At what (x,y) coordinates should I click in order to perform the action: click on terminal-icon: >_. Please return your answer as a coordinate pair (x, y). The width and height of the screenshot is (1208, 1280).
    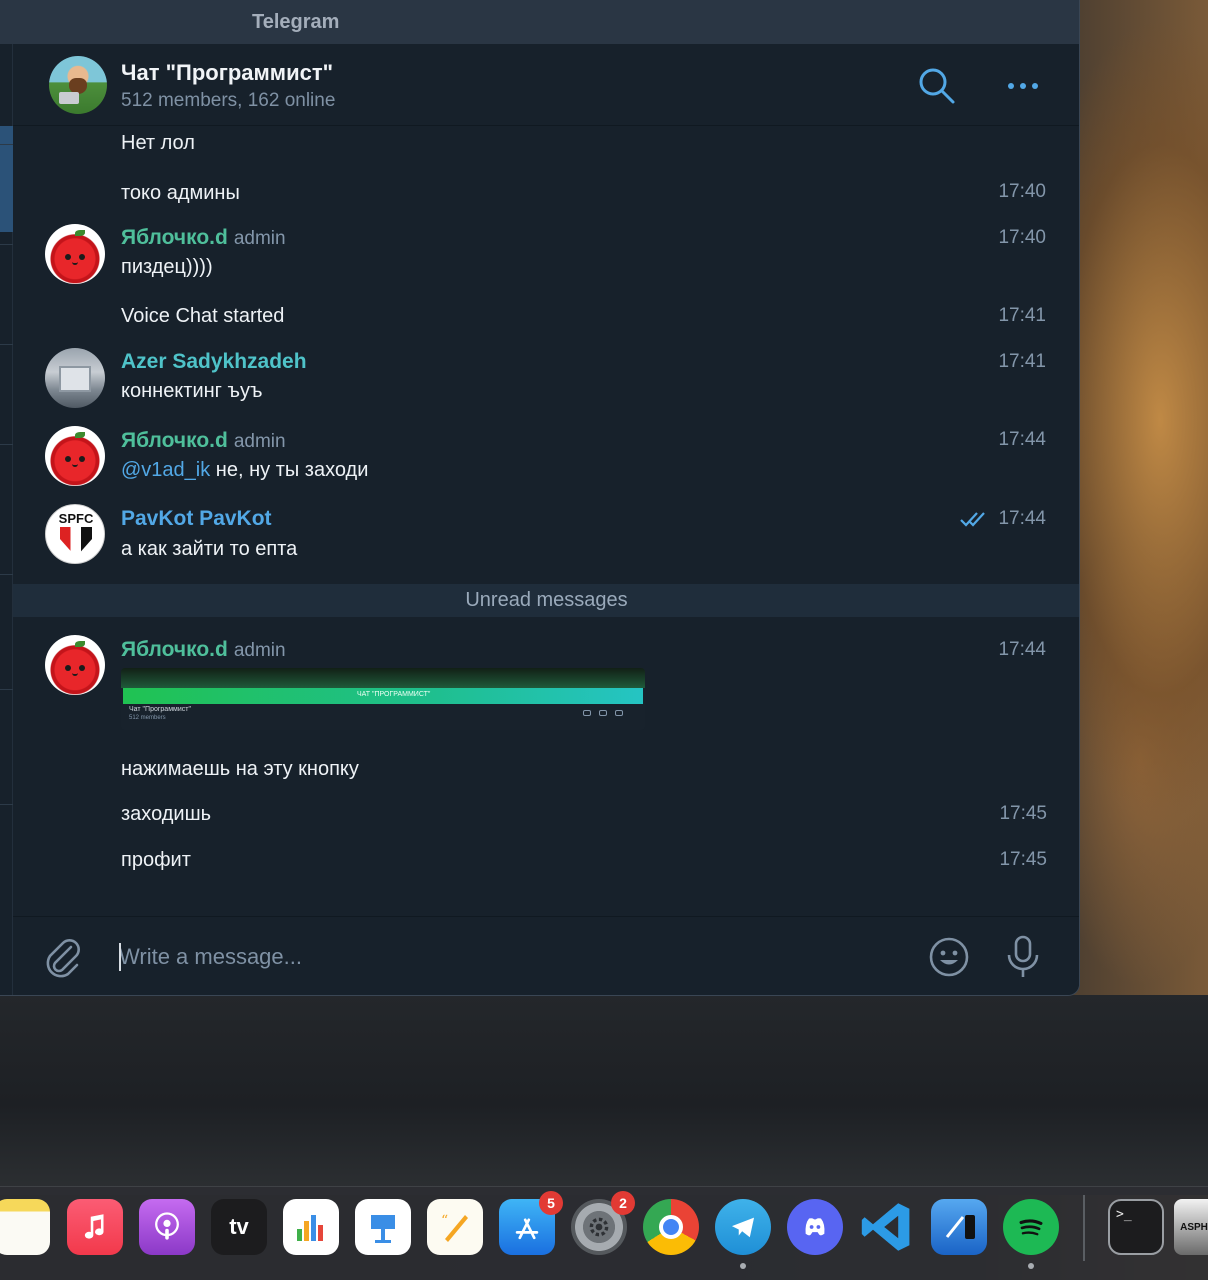
    Looking at the image, I should click on (1136, 1227).